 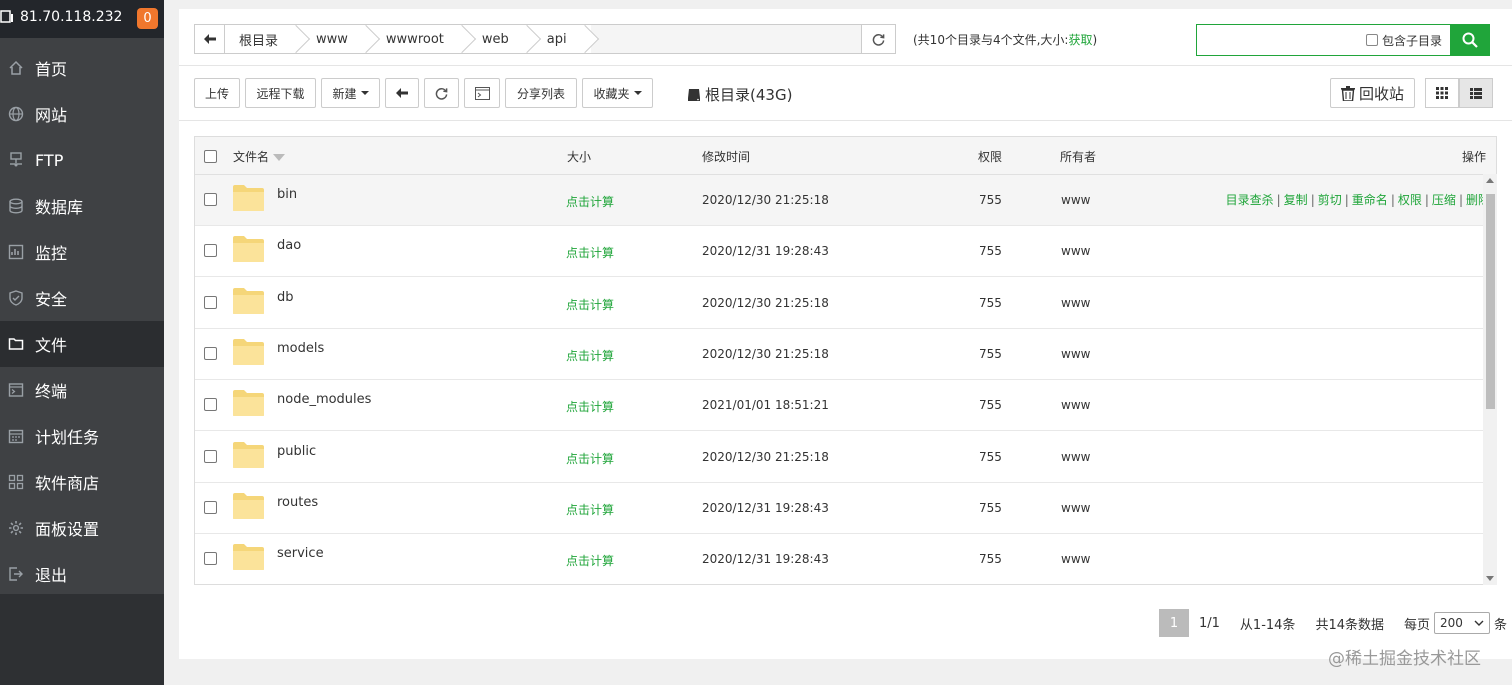 I want to click on row-action-link: 剪切, so click(x=1330, y=200).